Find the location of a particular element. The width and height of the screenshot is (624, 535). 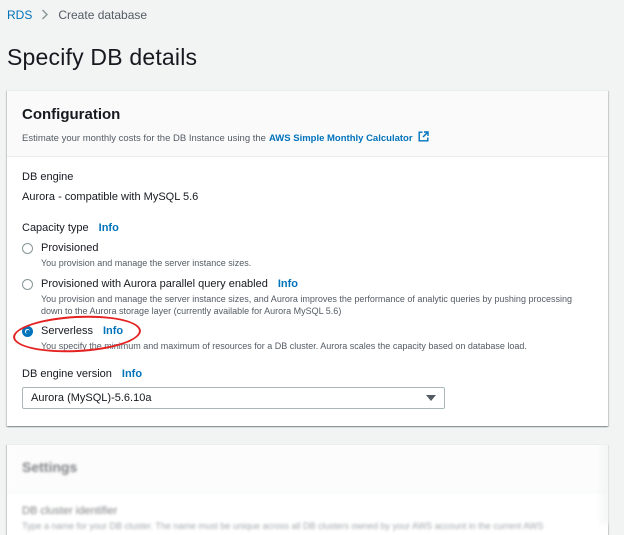

breadcrumb-rds-link: RDS is located at coordinates (19, 15).